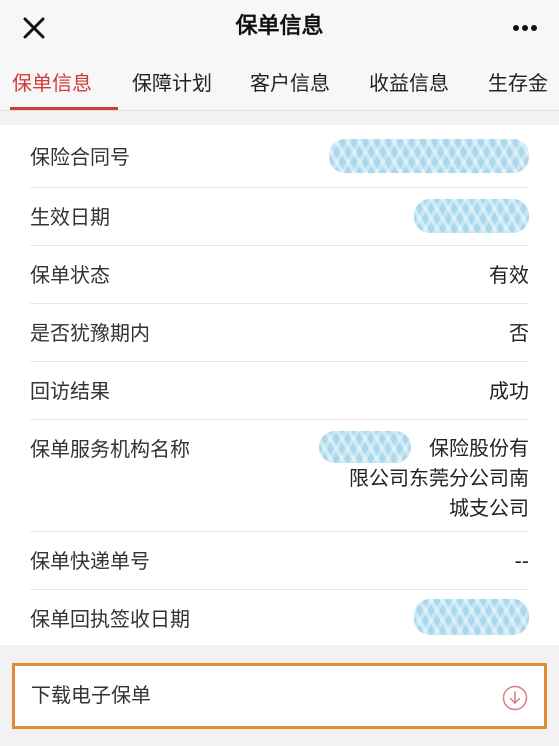  What do you see at coordinates (525, 28) in the screenshot?
I see `more-icon` at bounding box center [525, 28].